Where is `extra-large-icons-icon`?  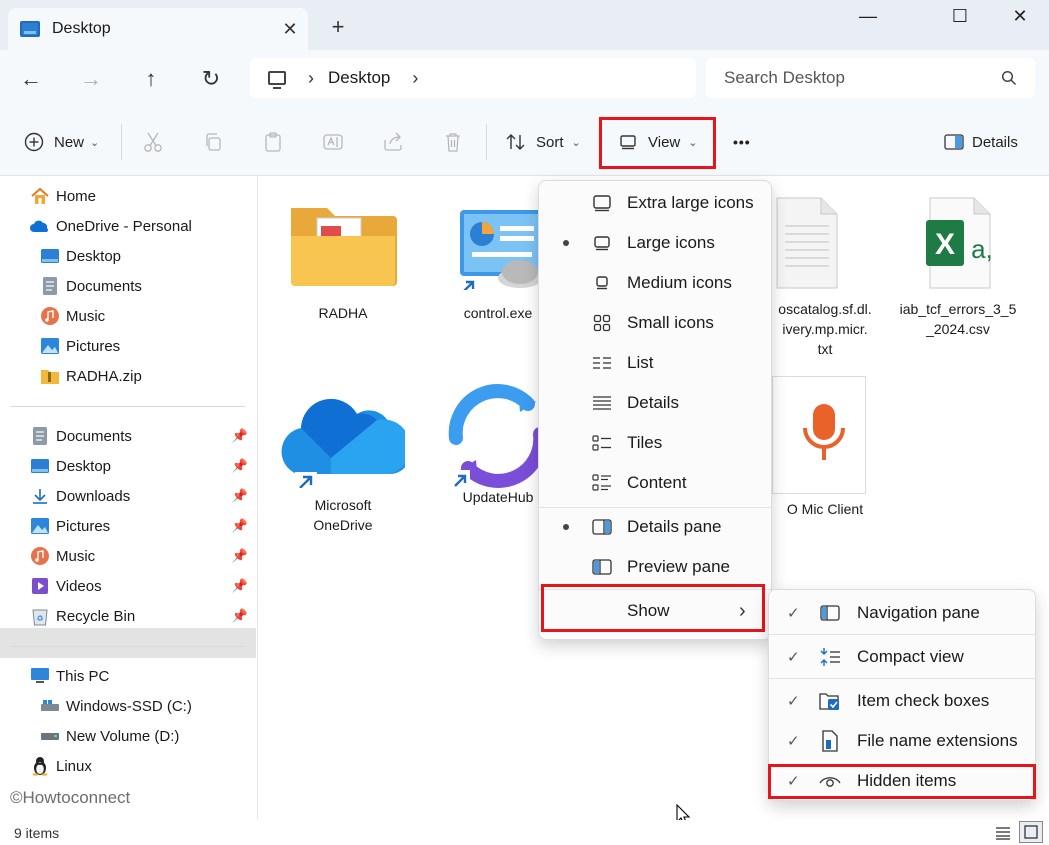 extra-large-icons-icon is located at coordinates (602, 203).